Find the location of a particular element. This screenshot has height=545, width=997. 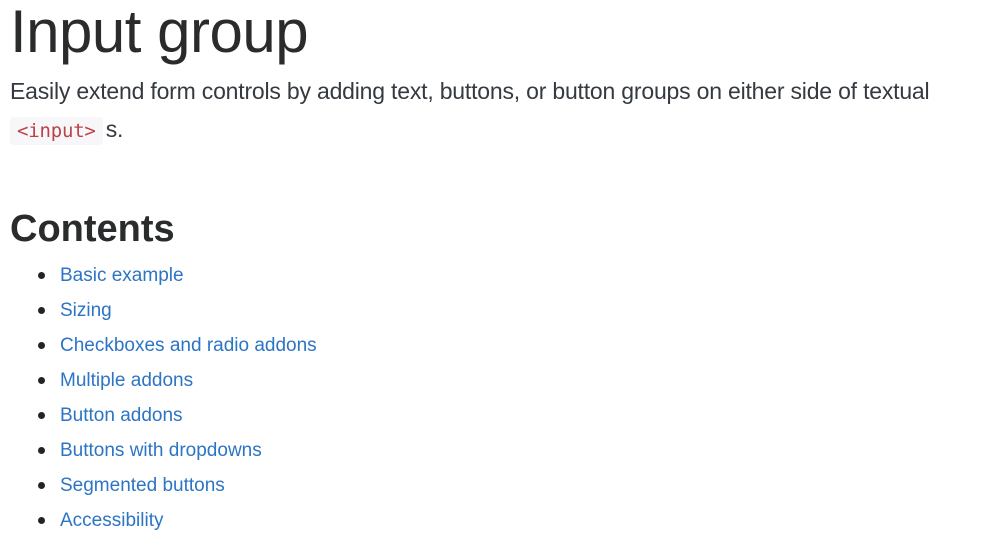

toc-link-sizing: Sizing is located at coordinates (86, 310).